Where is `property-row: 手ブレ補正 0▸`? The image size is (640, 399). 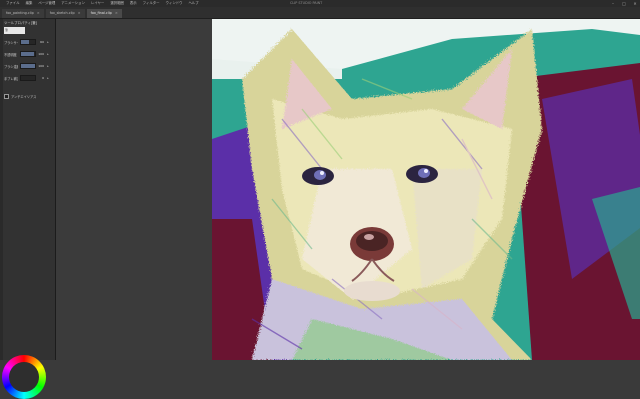 property-row: 手ブレ補正 0▸ is located at coordinates (27, 78).